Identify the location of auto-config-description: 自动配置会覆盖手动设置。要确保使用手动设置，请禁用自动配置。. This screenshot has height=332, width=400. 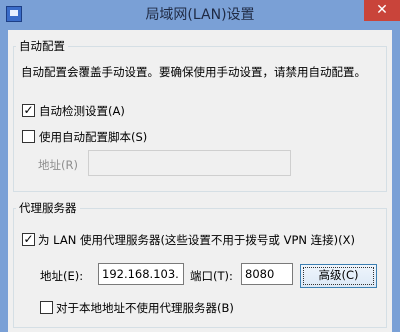
(193, 72).